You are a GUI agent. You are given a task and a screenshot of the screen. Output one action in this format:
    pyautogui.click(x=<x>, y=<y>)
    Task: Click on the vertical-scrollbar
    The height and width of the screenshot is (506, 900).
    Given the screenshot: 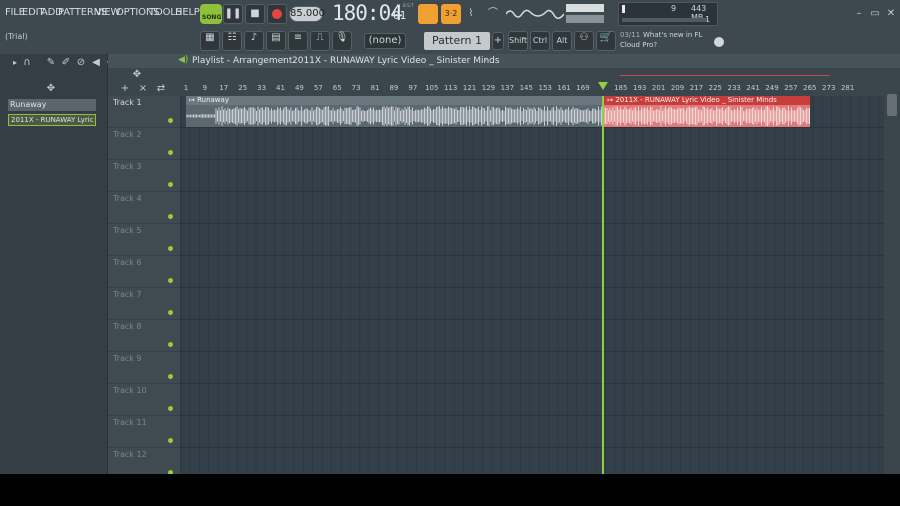 What is the action you would take?
    pyautogui.click(x=892, y=278)
    